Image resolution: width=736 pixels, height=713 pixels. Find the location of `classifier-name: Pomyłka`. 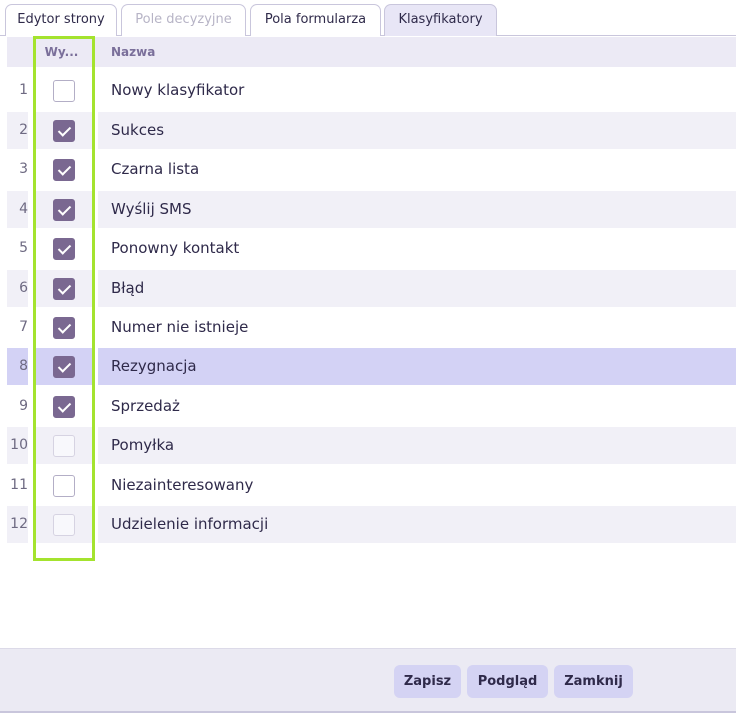

classifier-name: Pomyłka is located at coordinates (143, 445).